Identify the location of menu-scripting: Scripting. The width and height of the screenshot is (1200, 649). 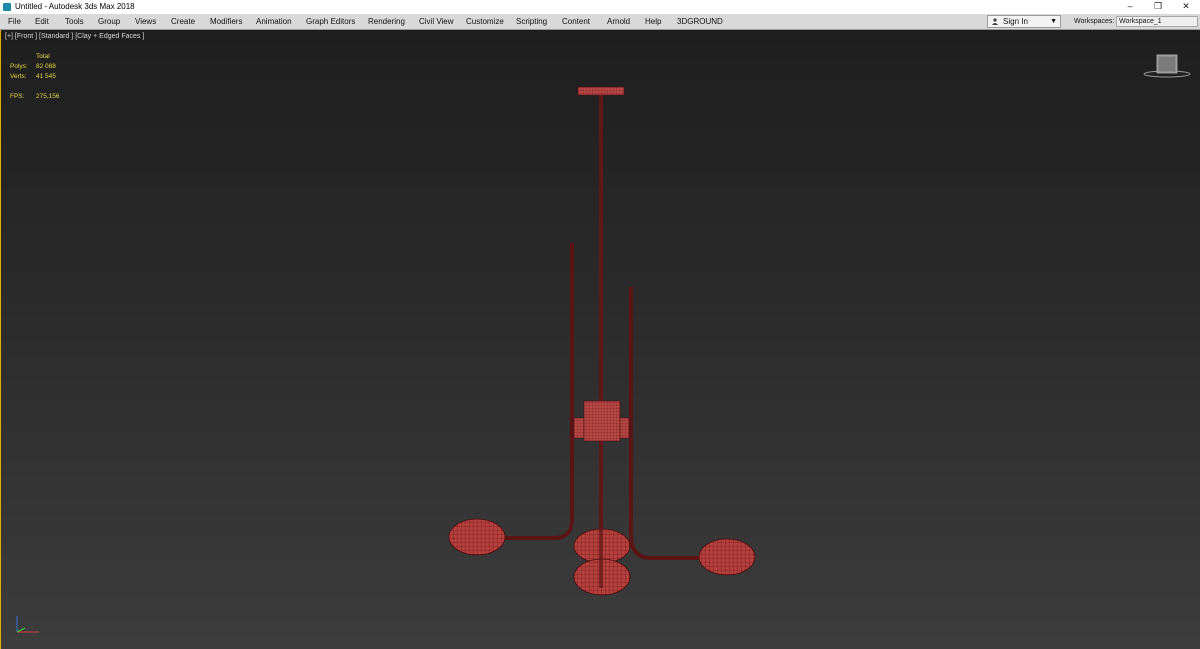
(531, 21).